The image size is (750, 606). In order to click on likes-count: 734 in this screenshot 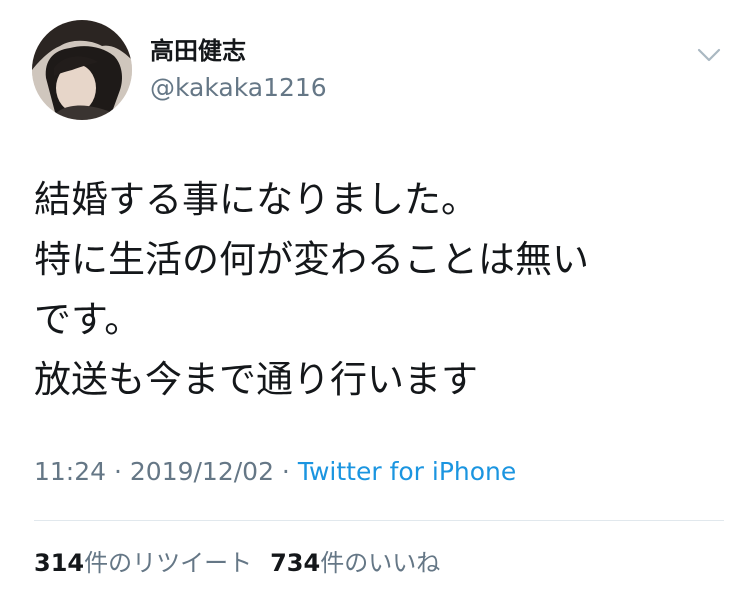, I will do `click(295, 563)`.